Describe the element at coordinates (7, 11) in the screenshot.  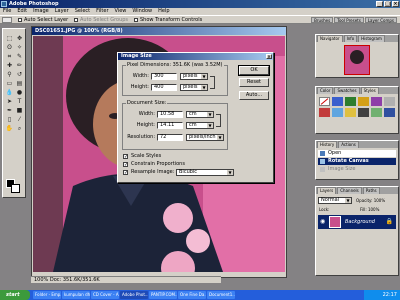
I see `menu-file: File` at that location.